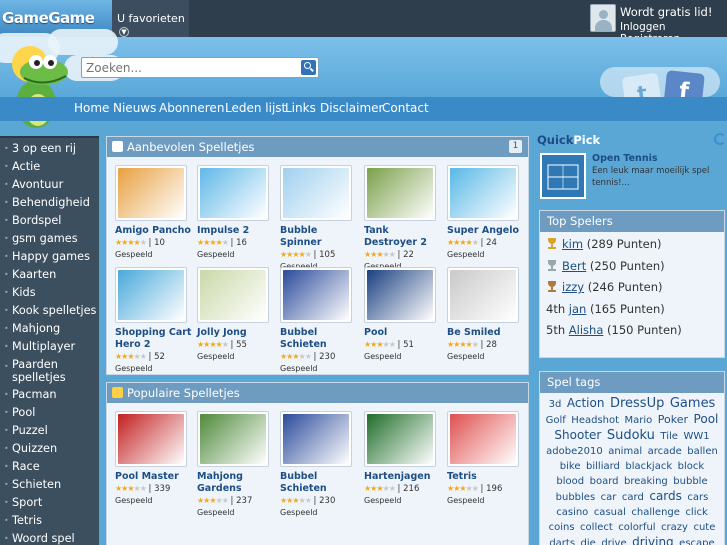 This screenshot has width=727, height=545. I want to click on game-card: Pool Master ★★★★★ | 339 Gespeeld, so click(155, 458).